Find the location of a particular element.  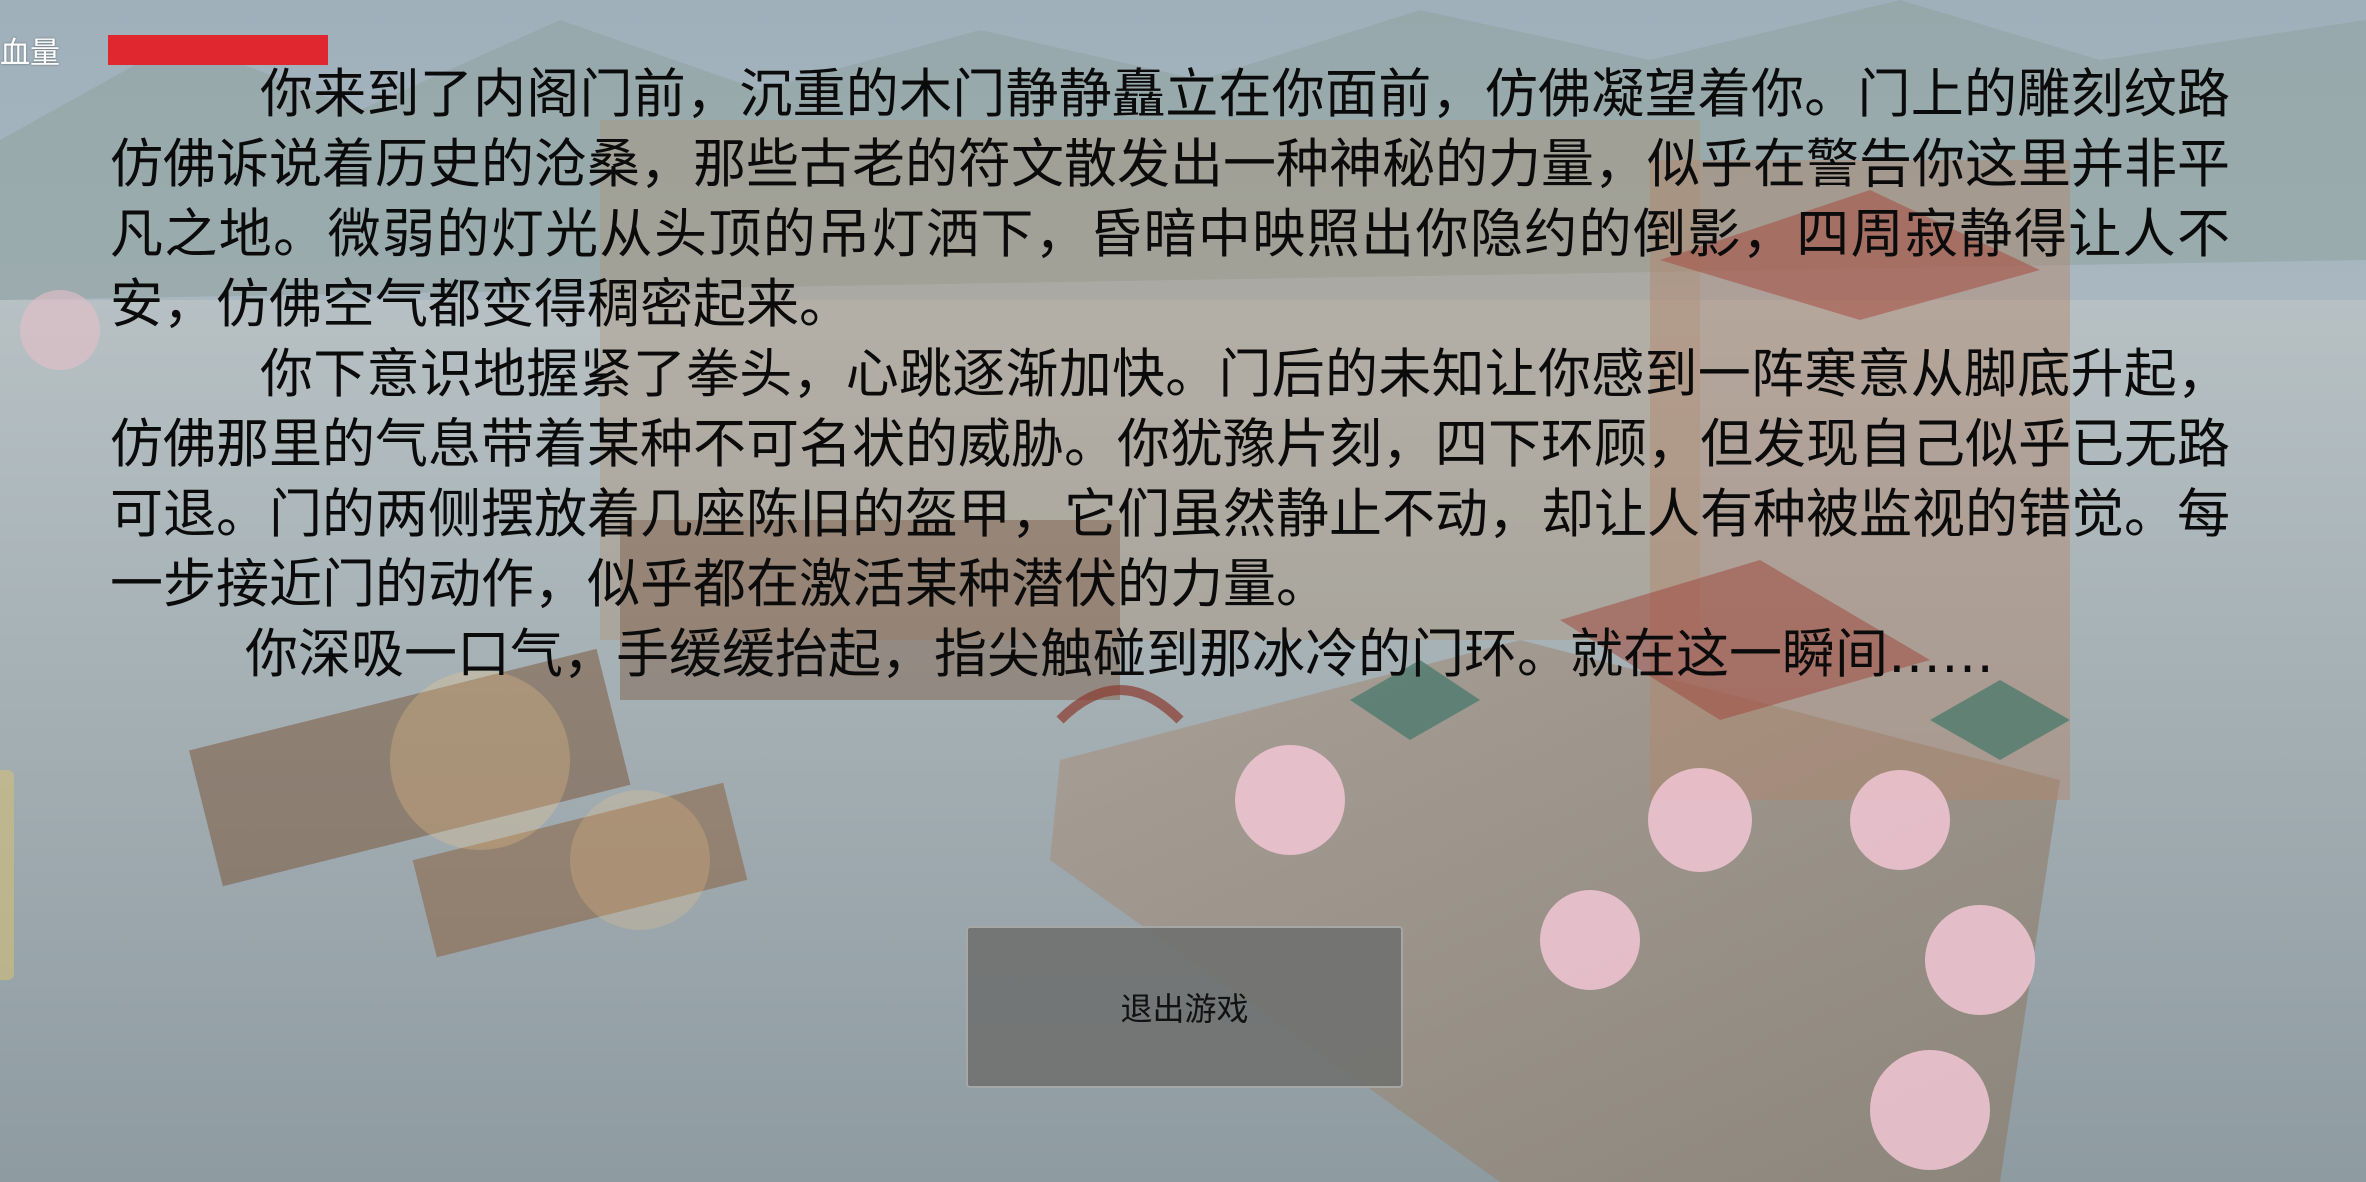

exit-game-button: 退出游戏 is located at coordinates (1184, 1007).